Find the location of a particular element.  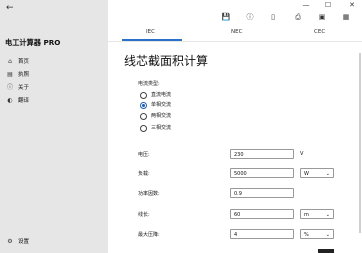

print-icon: ⎙ is located at coordinates (298, 17).